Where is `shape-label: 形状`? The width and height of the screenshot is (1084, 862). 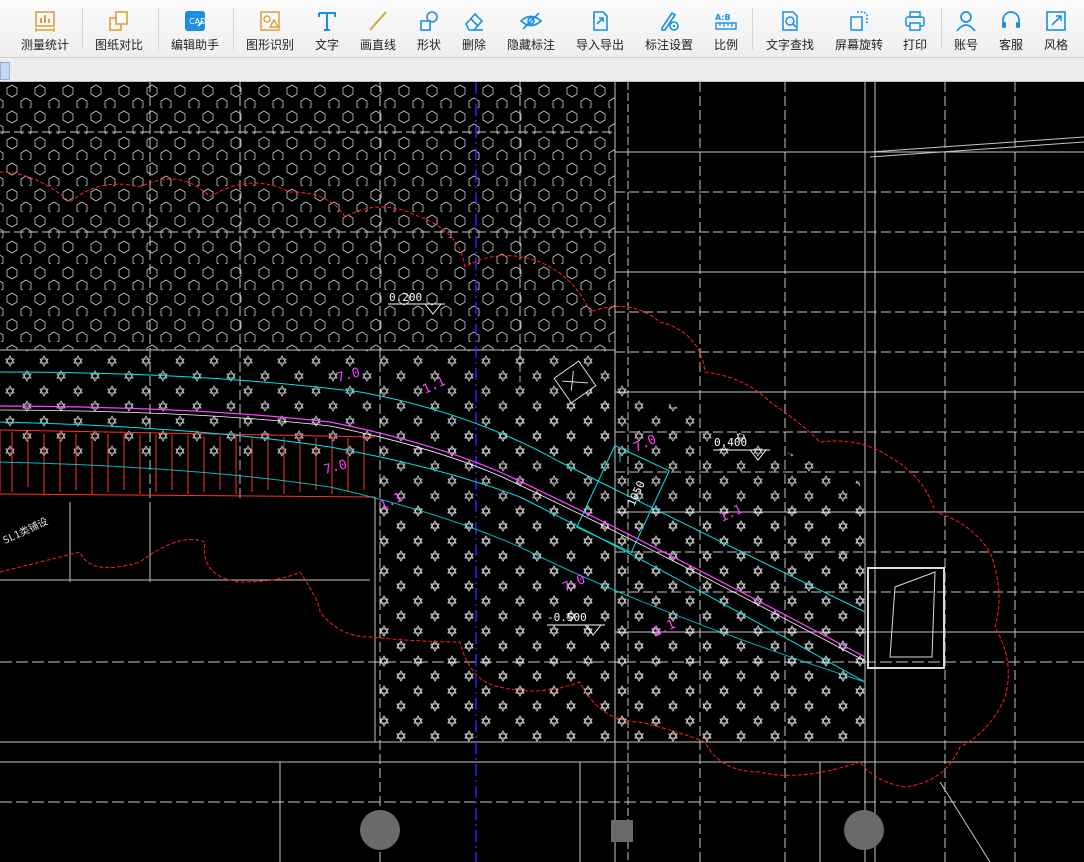
shape-label: 形状 is located at coordinates (428, 45).